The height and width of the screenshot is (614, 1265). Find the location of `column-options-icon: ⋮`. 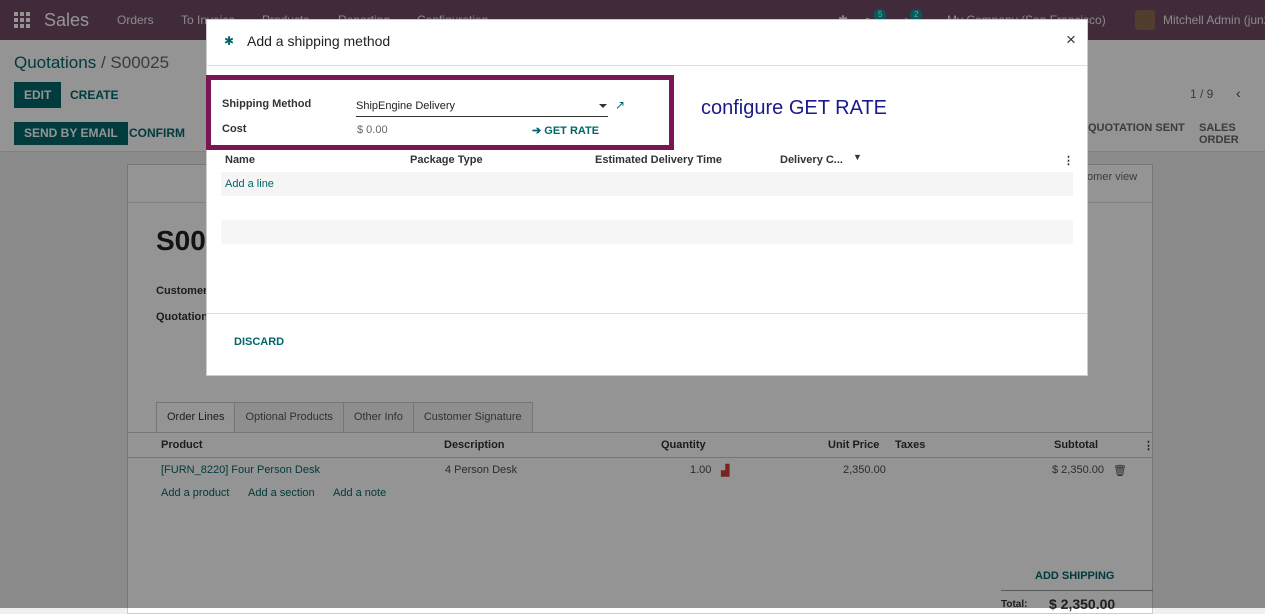

column-options-icon: ⋮ is located at coordinates (1068, 160).